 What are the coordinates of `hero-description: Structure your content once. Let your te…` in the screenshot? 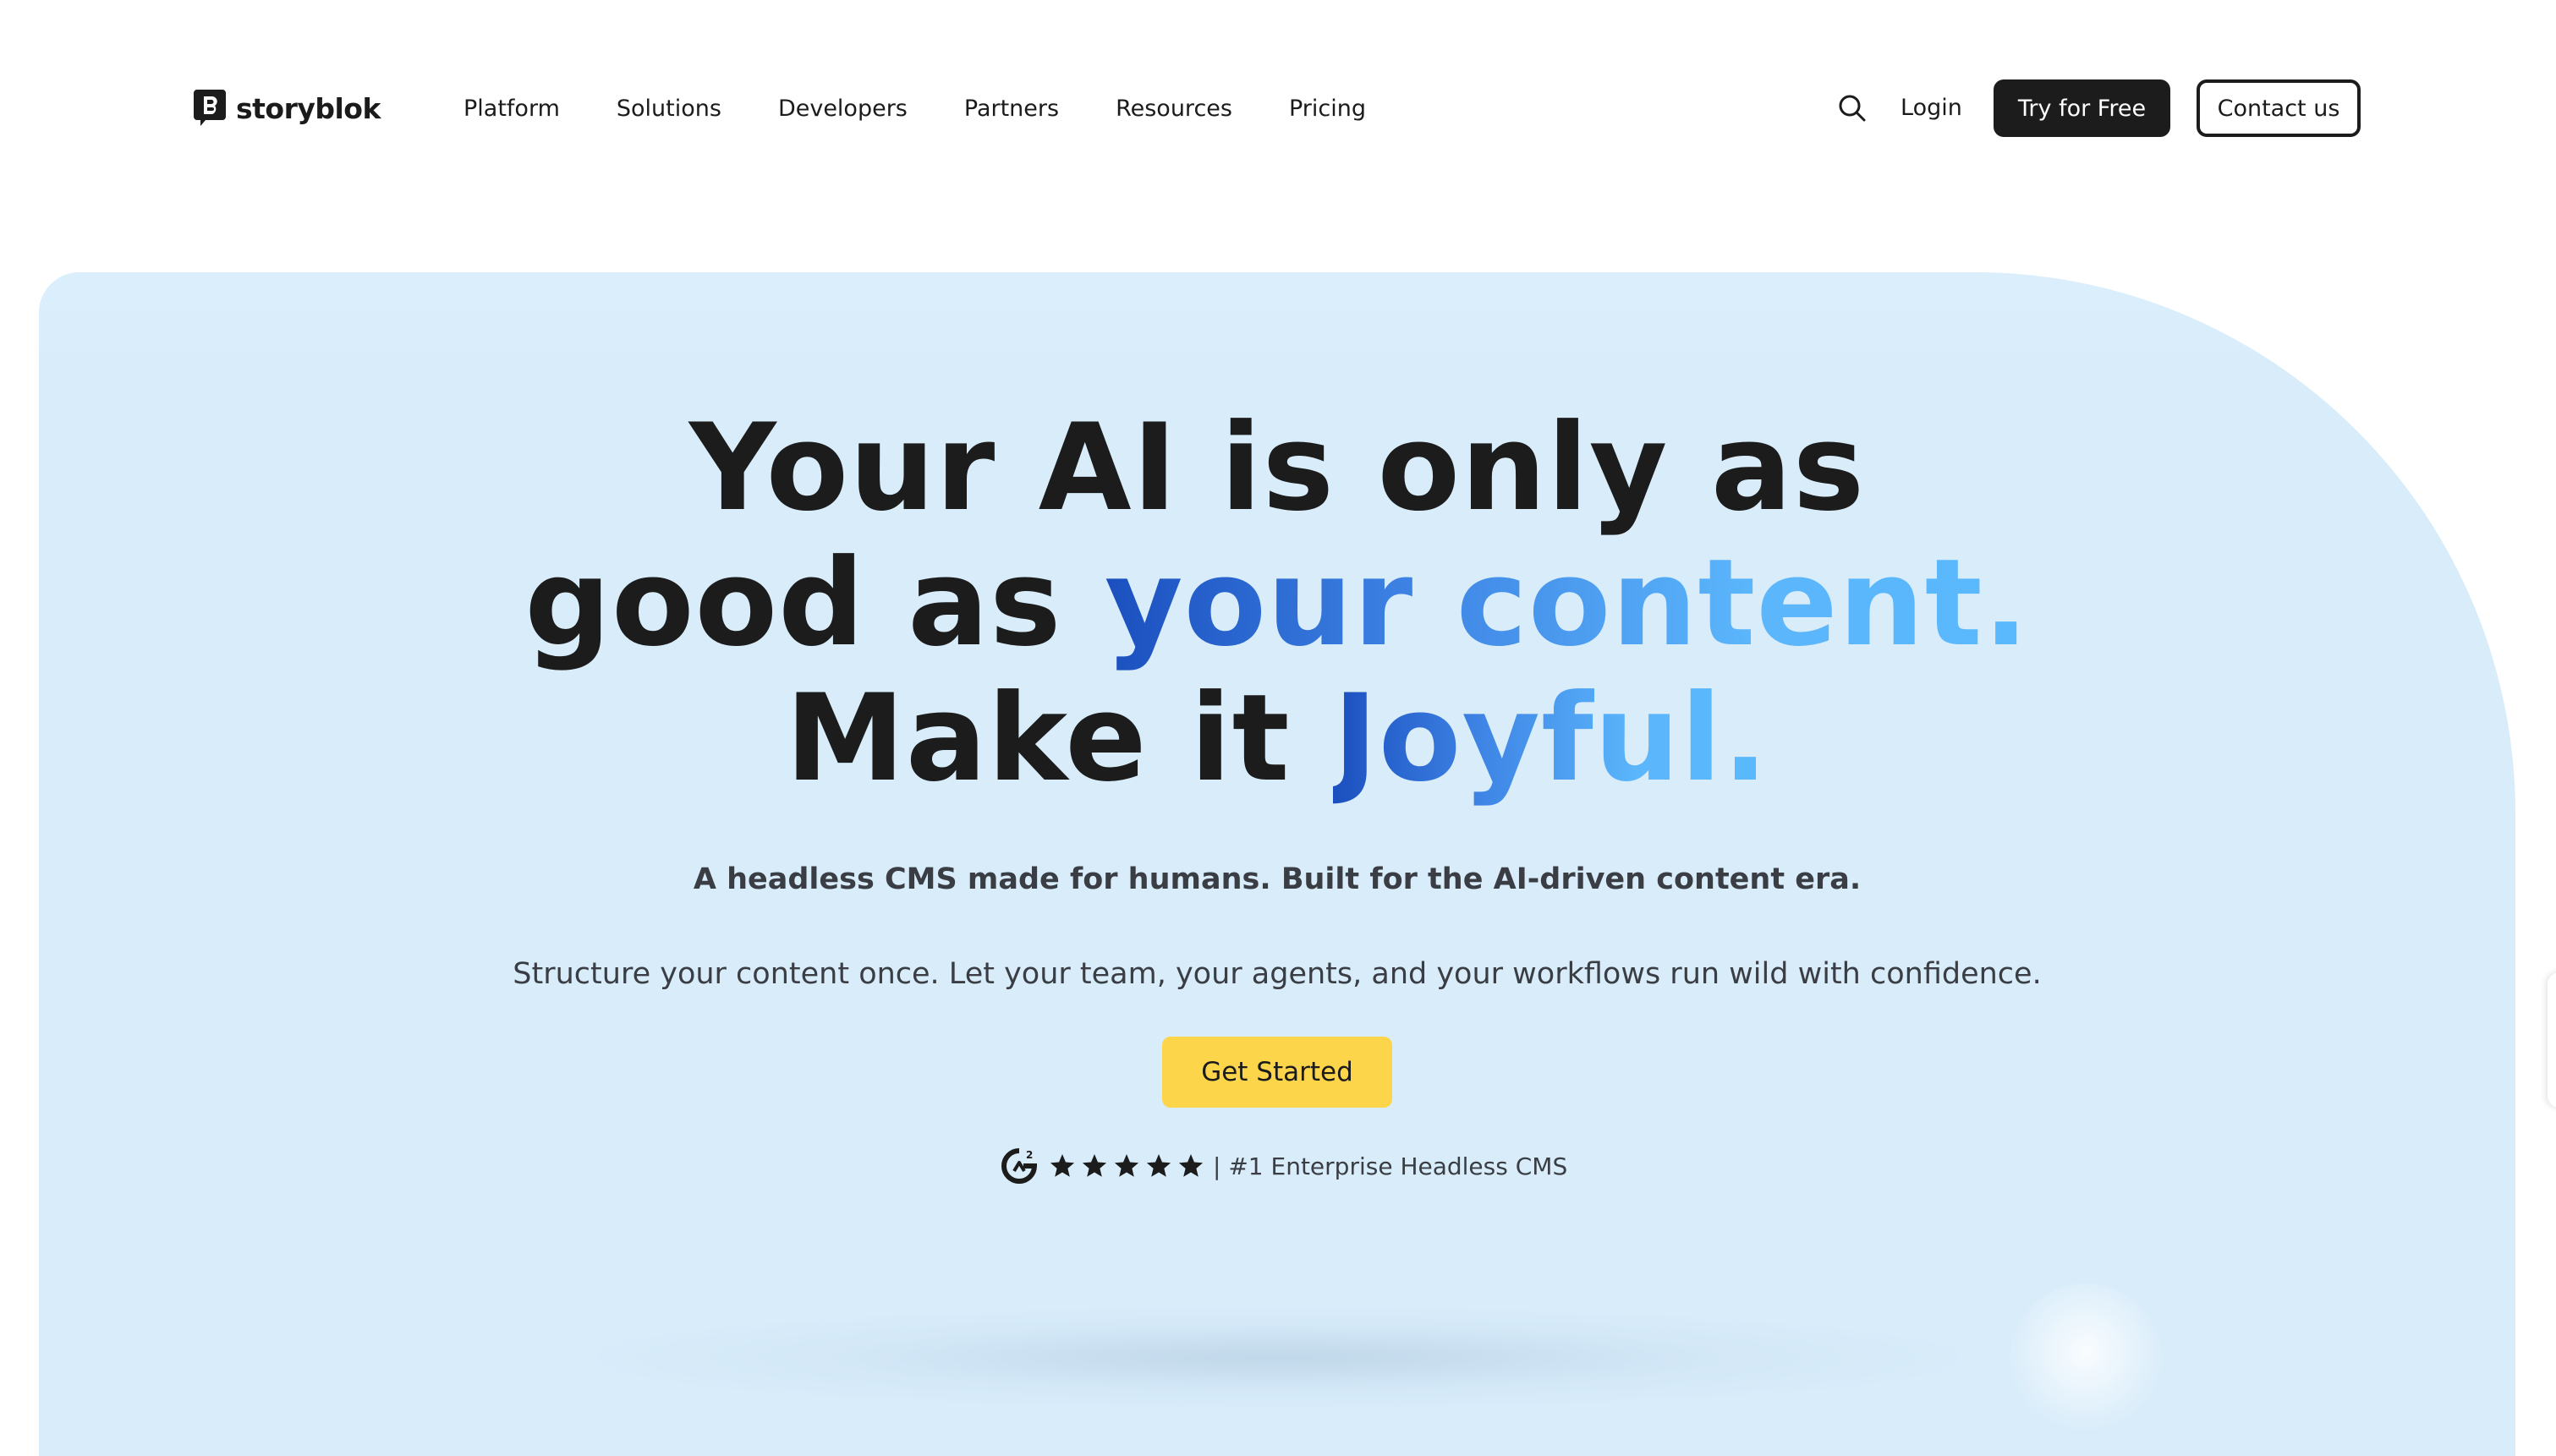 It's located at (1277, 974).